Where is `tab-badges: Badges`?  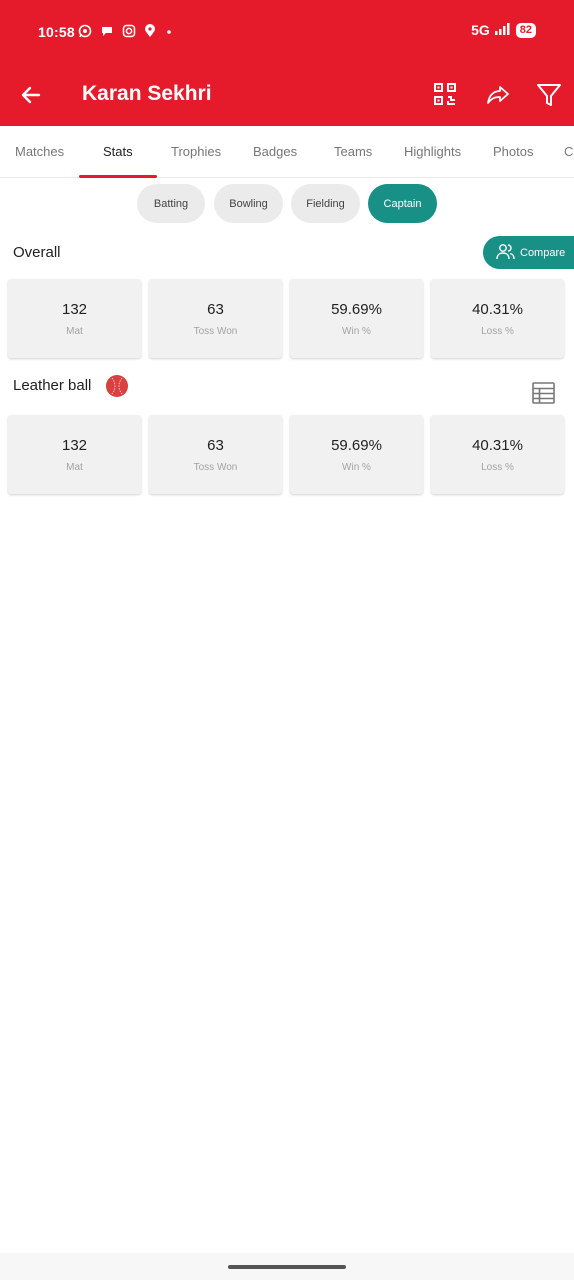 tab-badges: Badges is located at coordinates (275, 151).